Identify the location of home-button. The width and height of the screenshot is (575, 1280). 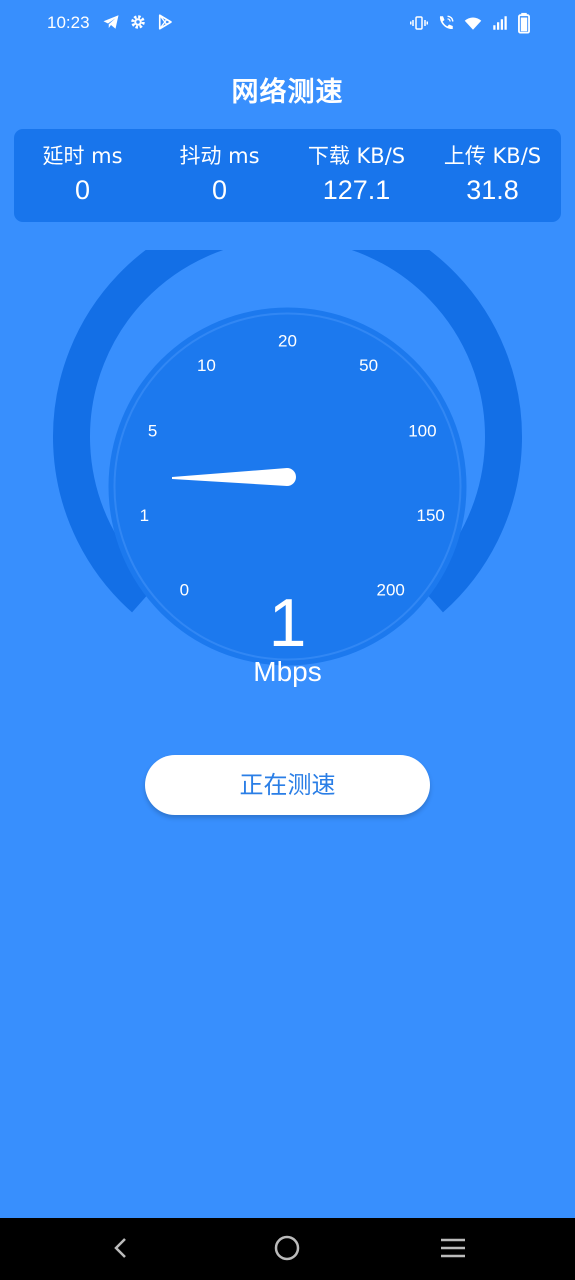
(287, 1250).